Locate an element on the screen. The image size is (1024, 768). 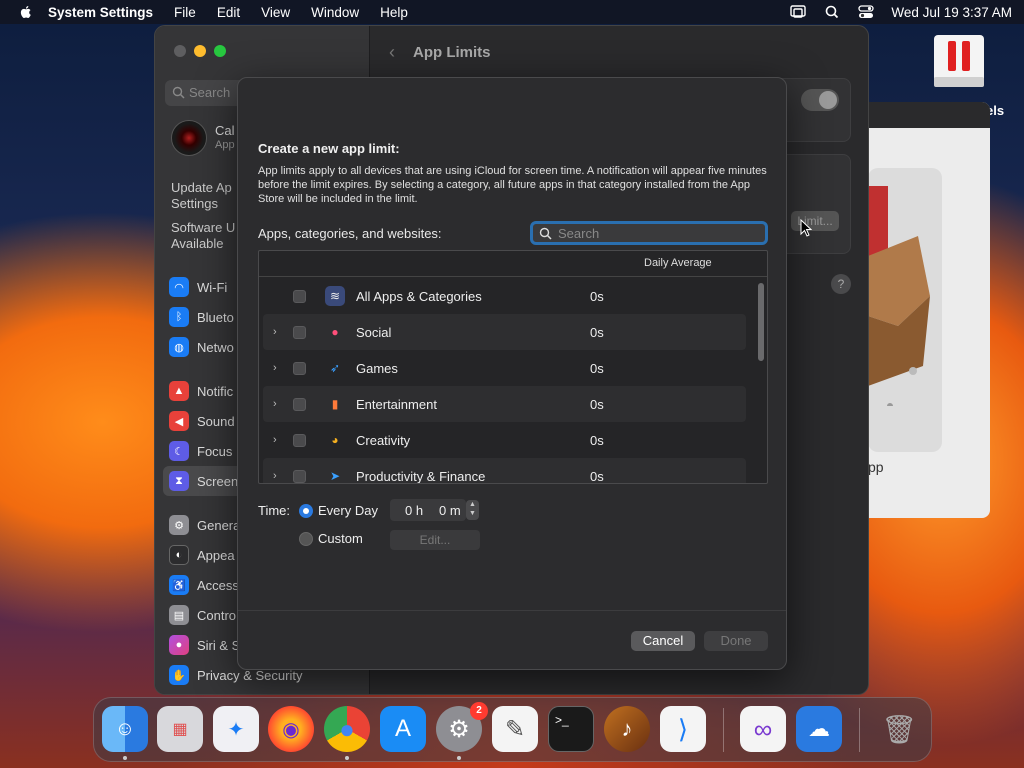
apps-search-input: Search is located at coordinates (649, 233).